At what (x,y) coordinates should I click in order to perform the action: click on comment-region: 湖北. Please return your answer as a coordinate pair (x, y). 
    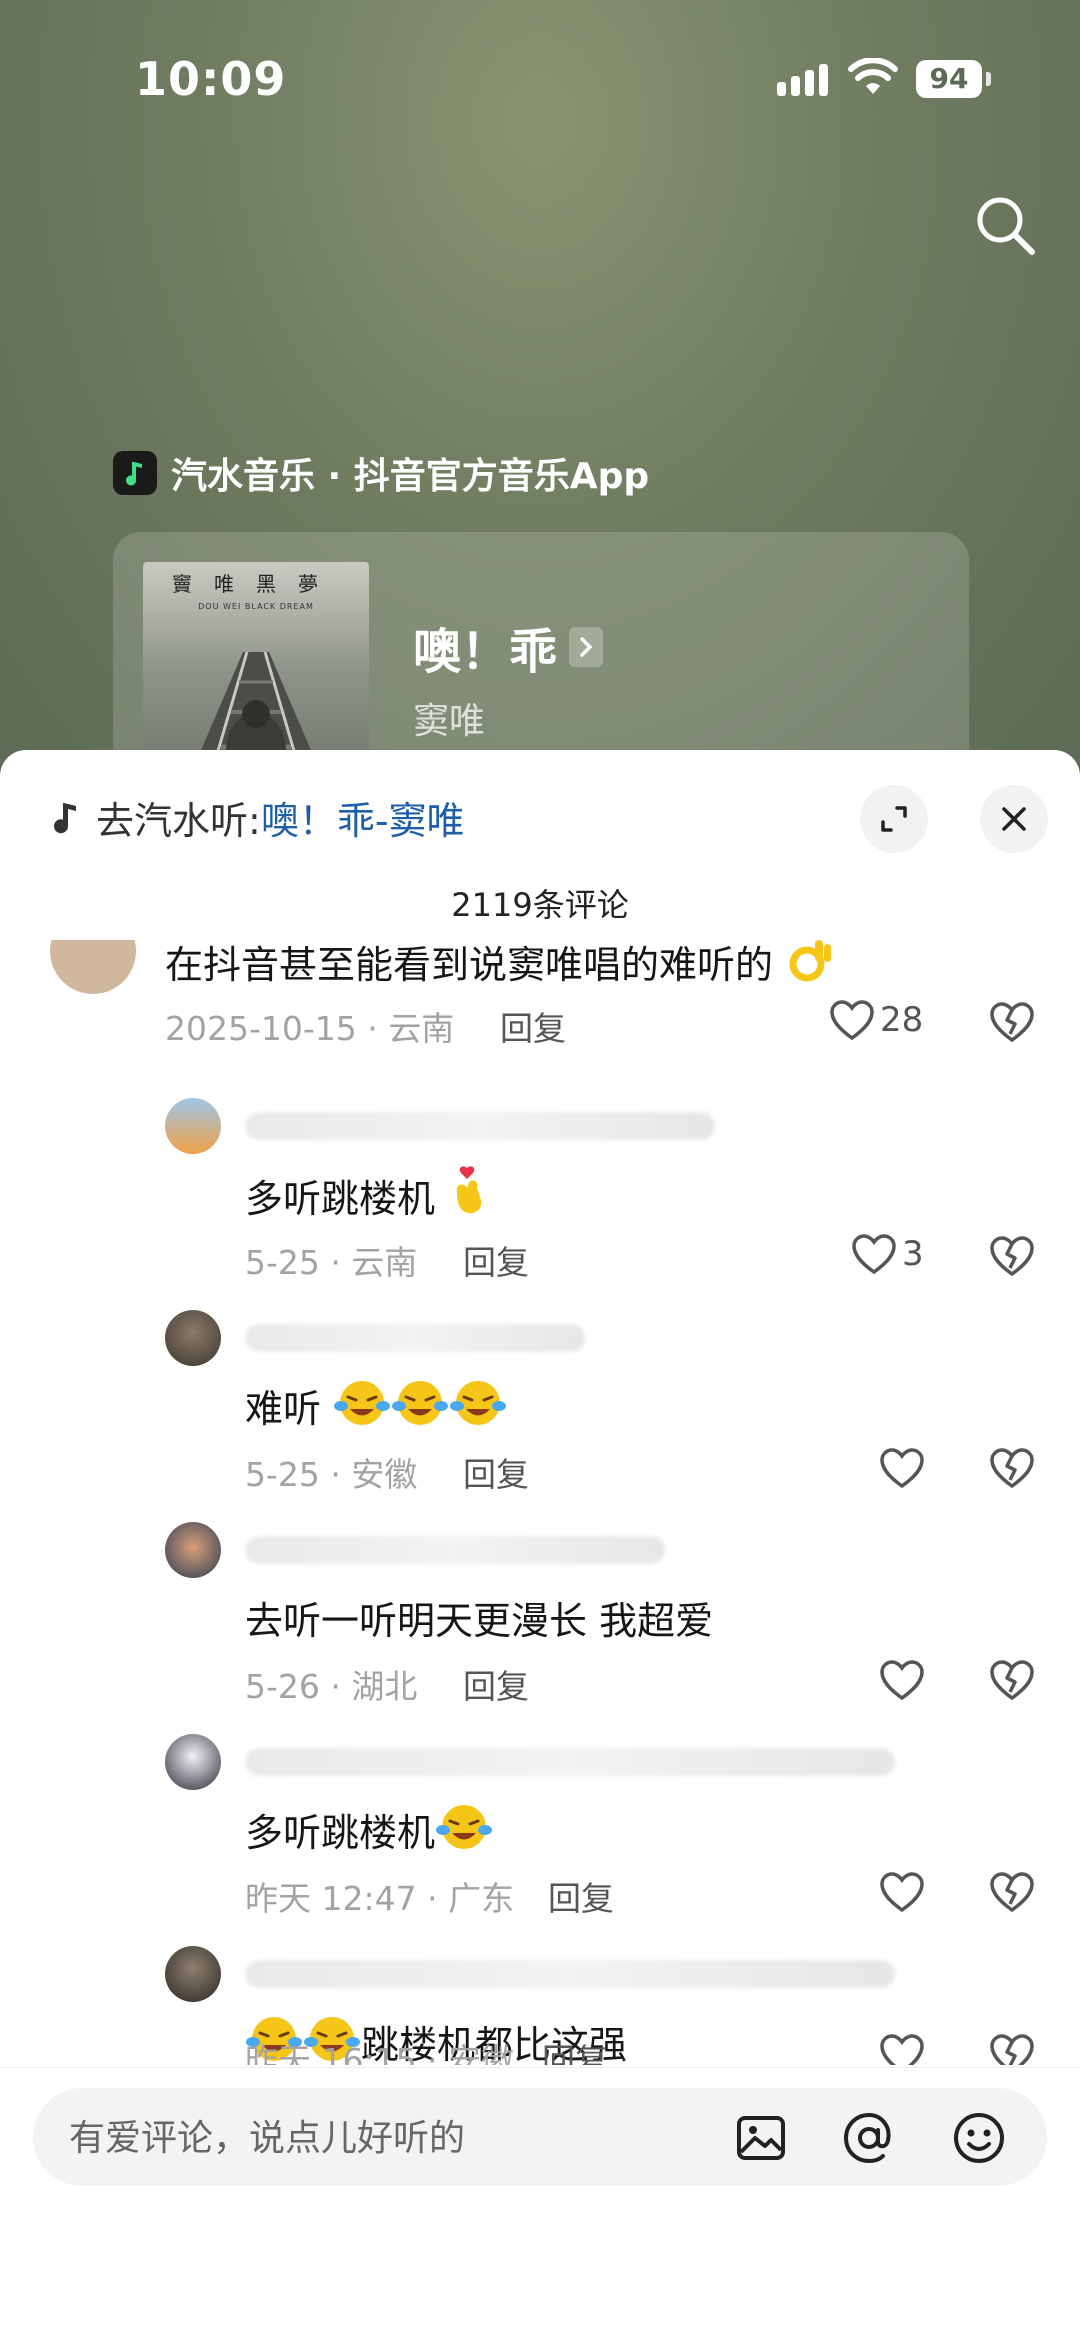
    Looking at the image, I should click on (384, 1686).